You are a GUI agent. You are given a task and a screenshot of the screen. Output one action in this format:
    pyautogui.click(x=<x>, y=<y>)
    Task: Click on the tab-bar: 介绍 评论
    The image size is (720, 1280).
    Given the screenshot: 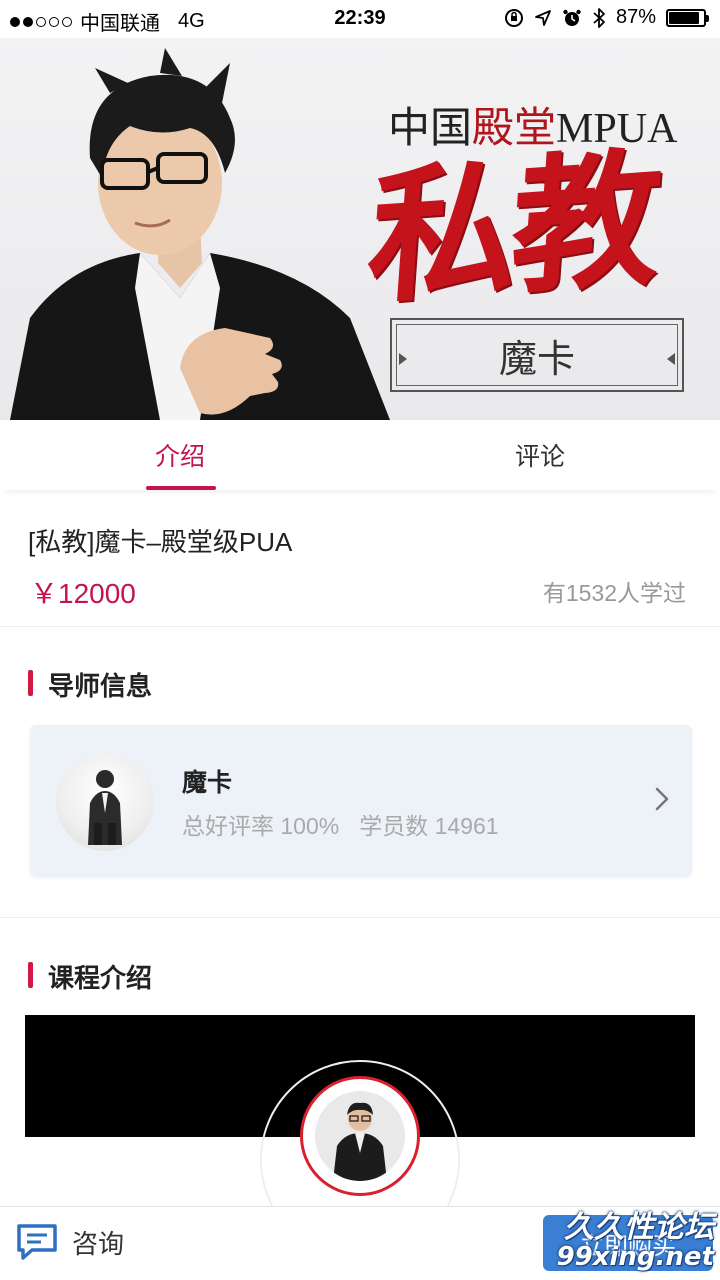 What is the action you would take?
    pyautogui.click(x=360, y=455)
    